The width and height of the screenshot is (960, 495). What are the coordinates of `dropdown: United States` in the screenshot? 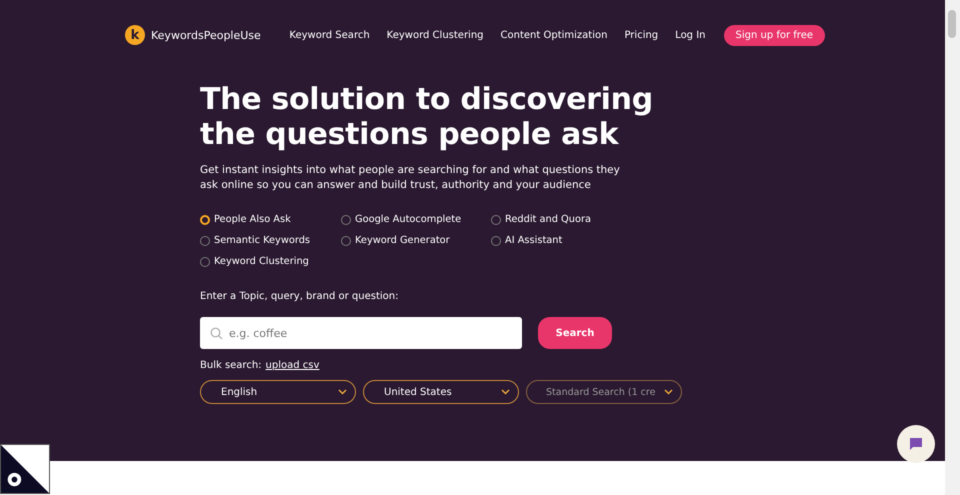 It's located at (441, 392).